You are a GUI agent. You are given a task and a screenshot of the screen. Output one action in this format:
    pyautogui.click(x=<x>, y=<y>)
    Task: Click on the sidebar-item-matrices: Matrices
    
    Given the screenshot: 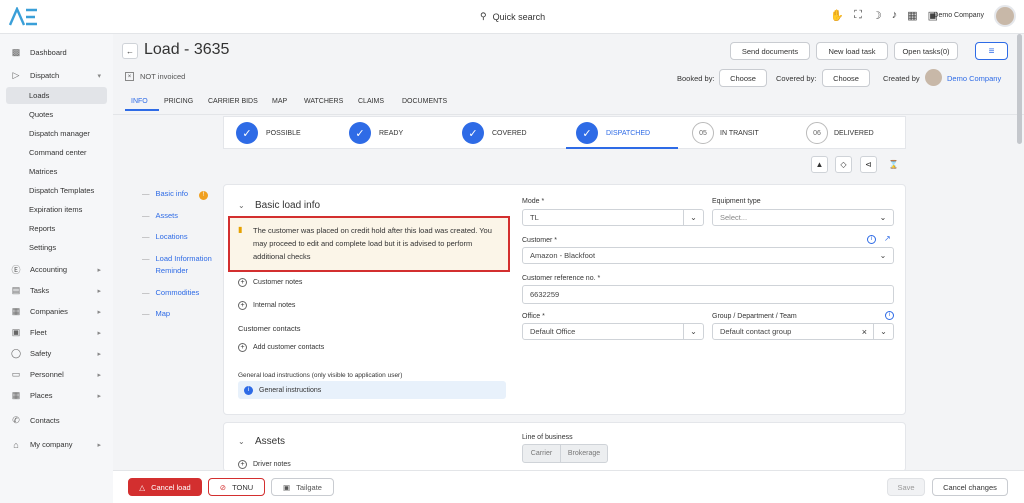 What is the action you would take?
    pyautogui.click(x=56, y=171)
    